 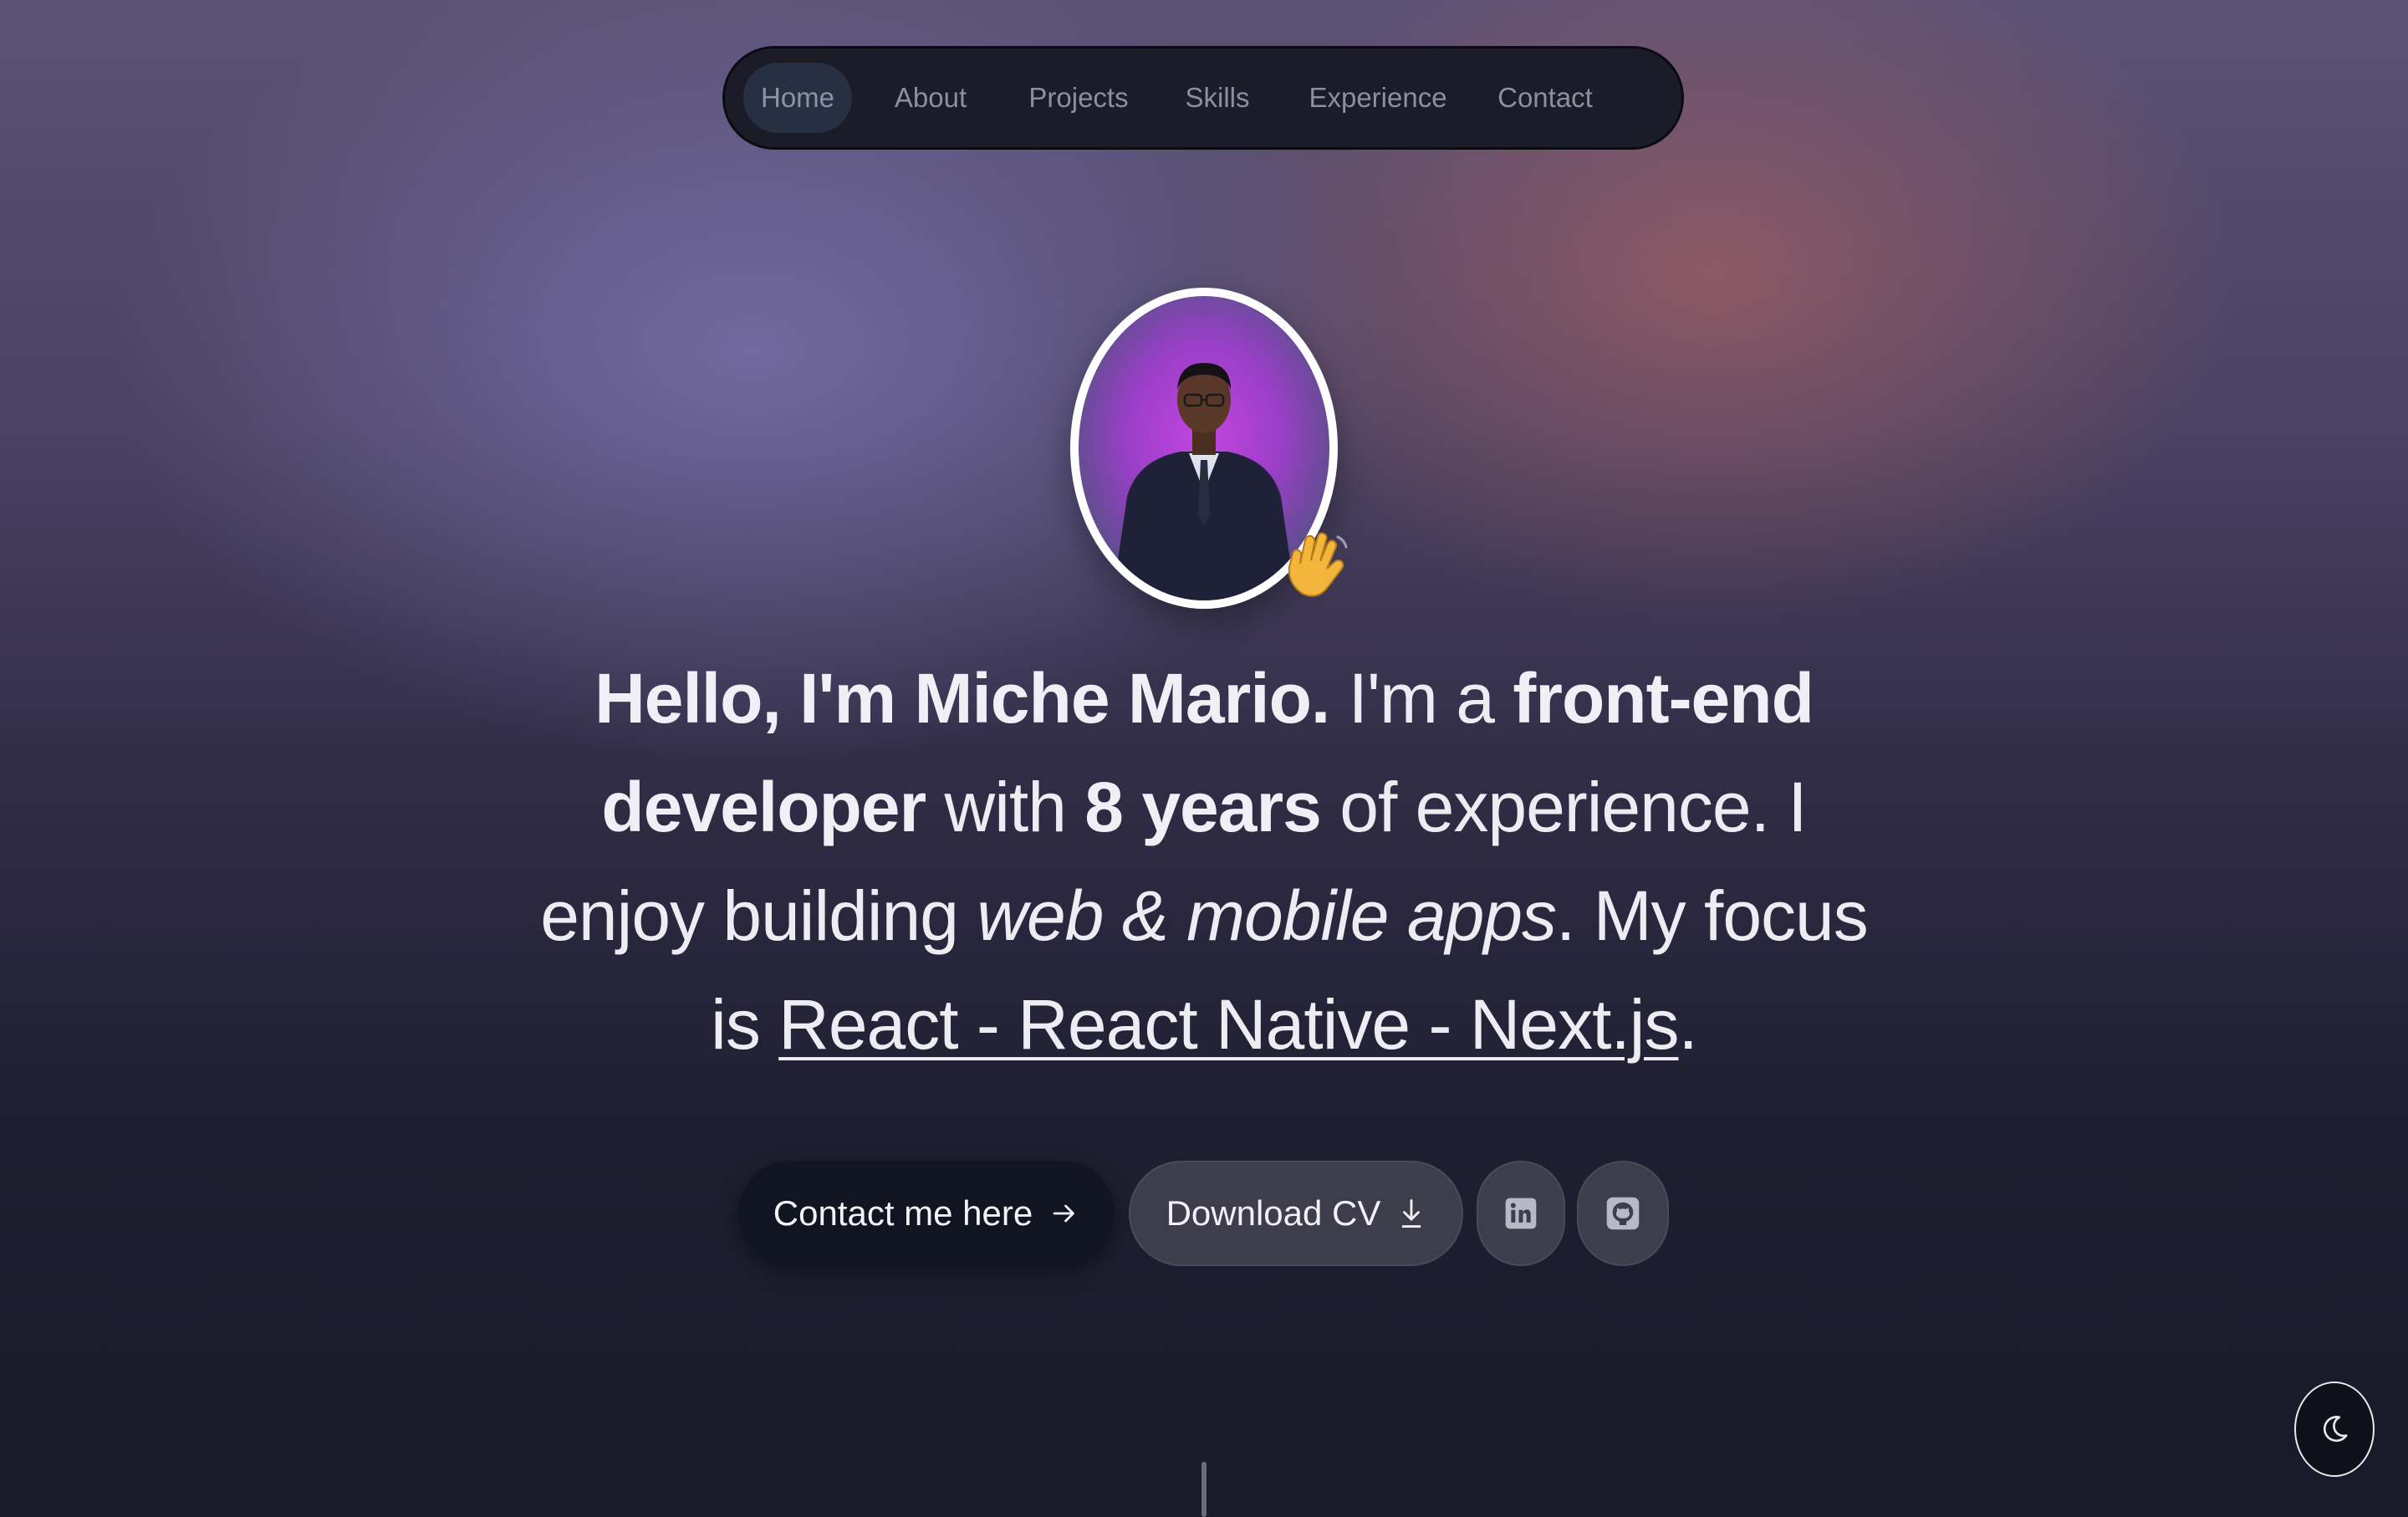 What do you see at coordinates (1079, 98) in the screenshot?
I see `nav-item-projects: Projects` at bounding box center [1079, 98].